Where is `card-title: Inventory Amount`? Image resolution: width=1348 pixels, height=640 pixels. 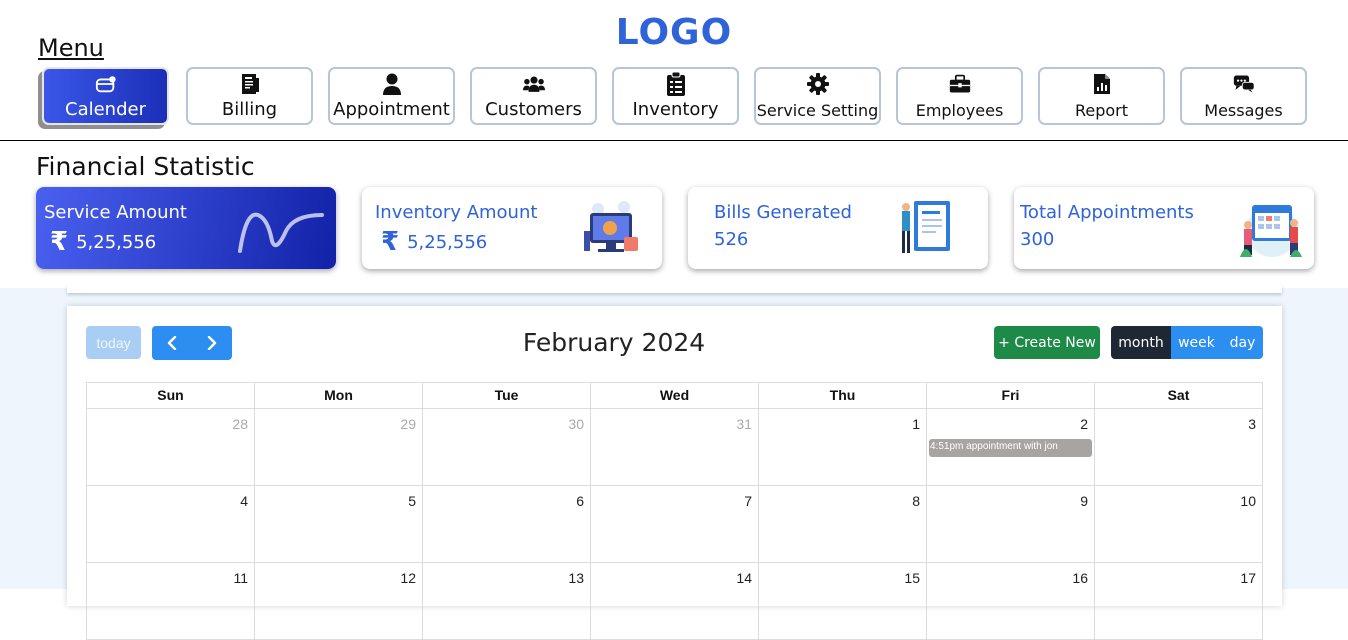 card-title: Inventory Amount is located at coordinates (456, 212).